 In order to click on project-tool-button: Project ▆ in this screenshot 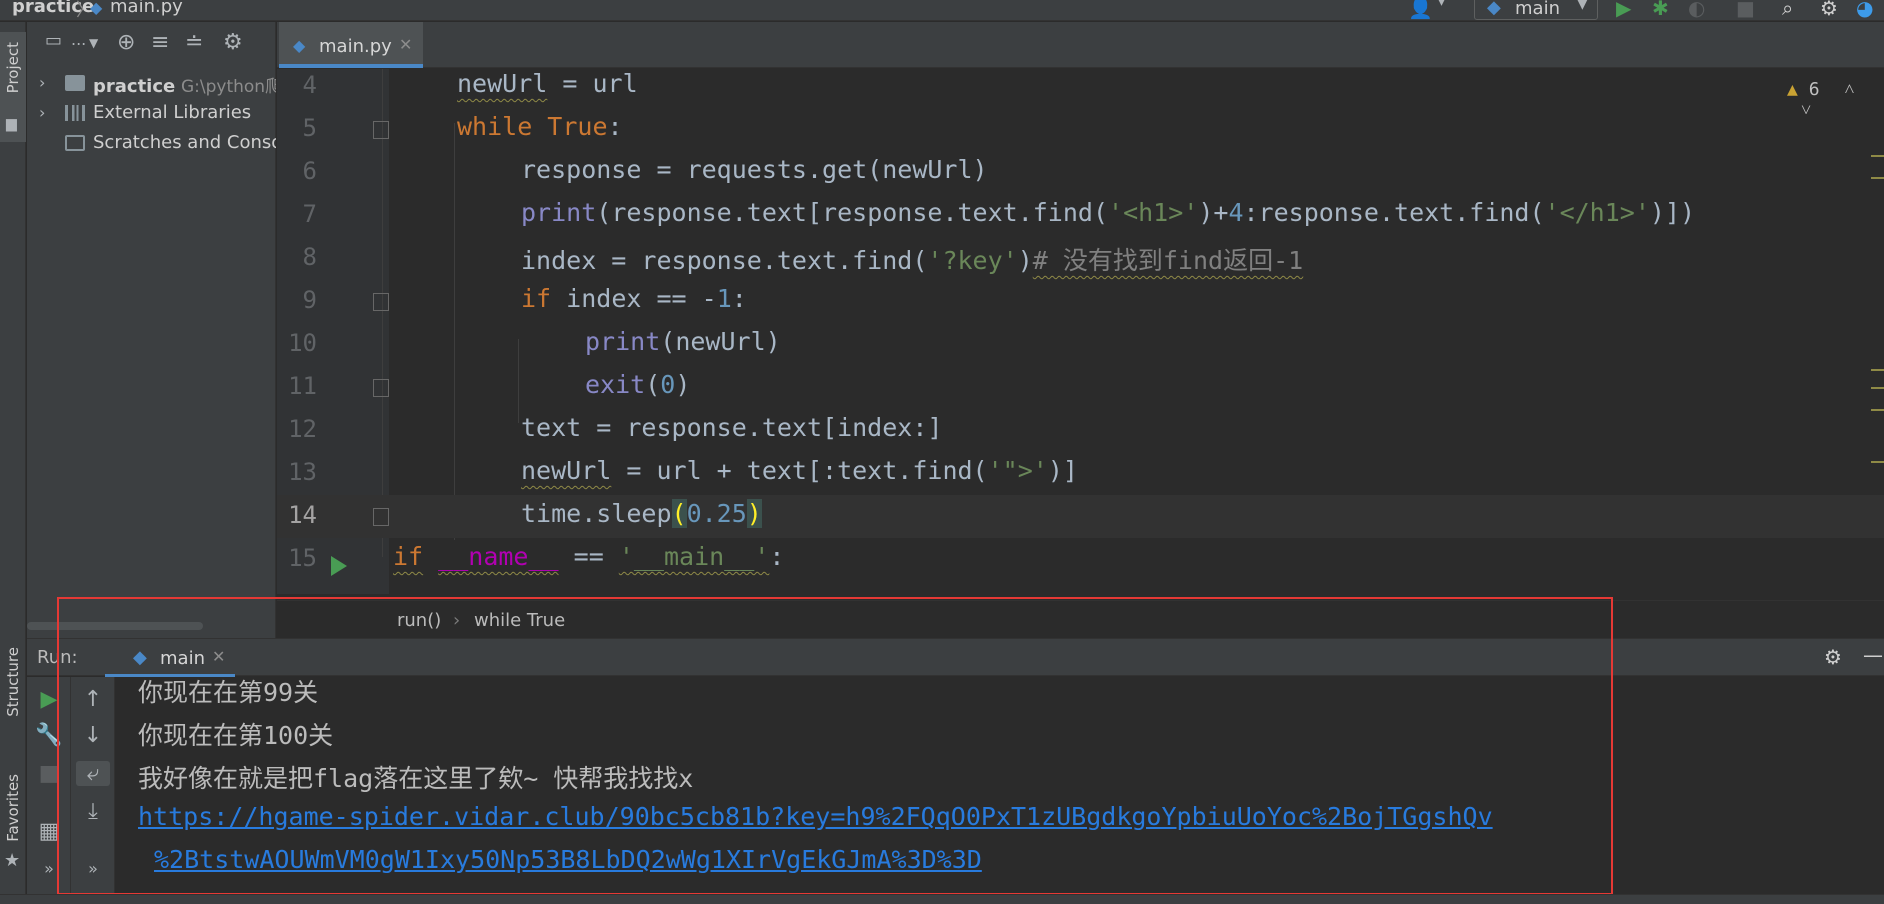, I will do `click(13, 87)`.